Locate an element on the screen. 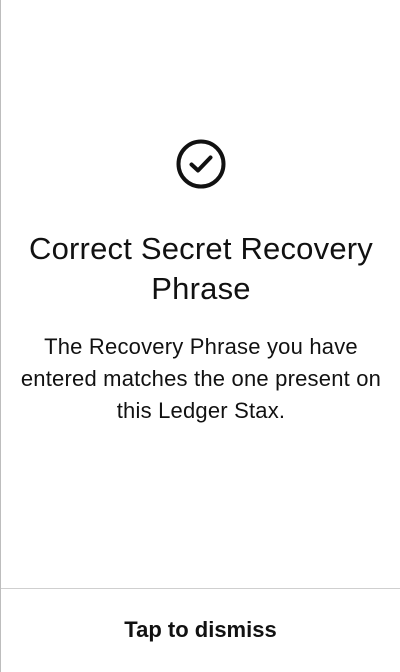 The height and width of the screenshot is (672, 400). dismiss-label: Tap to dismiss is located at coordinates (200, 629).